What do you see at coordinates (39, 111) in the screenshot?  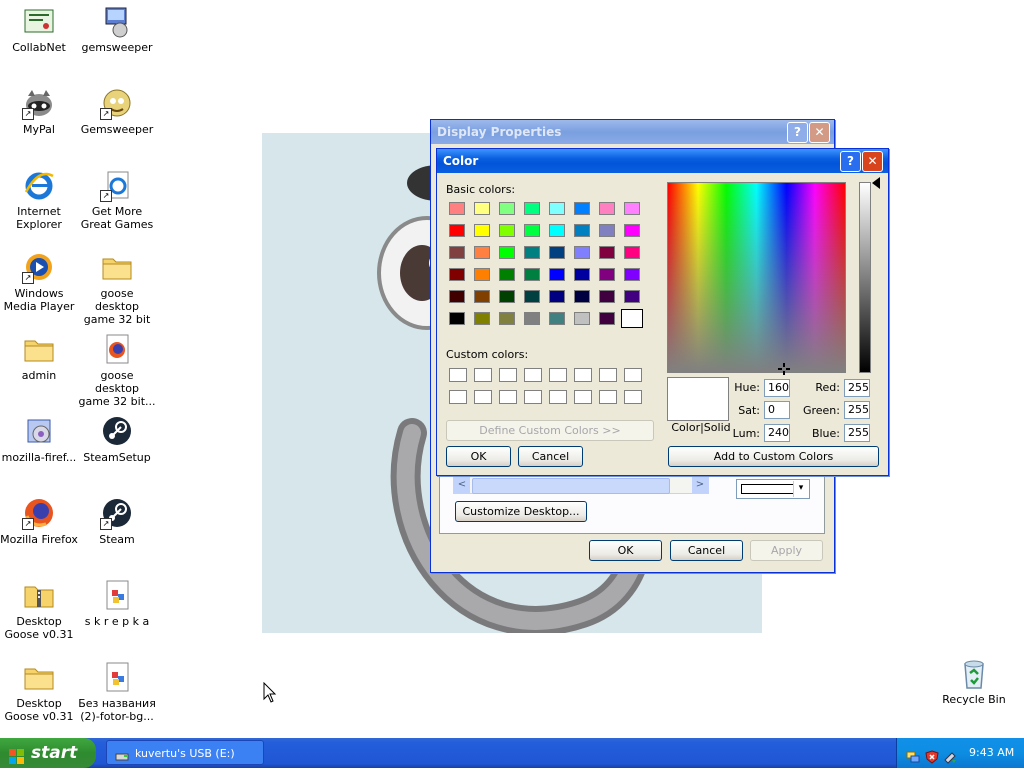 I see `desktop-icon: ↗ MyPal` at bounding box center [39, 111].